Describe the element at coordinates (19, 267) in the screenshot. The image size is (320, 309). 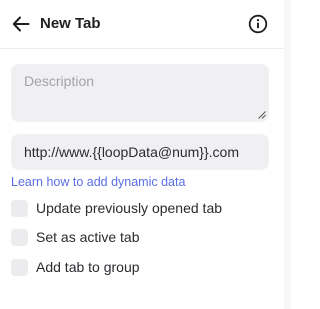
I see `add-tab-to-group-checkbox` at that location.